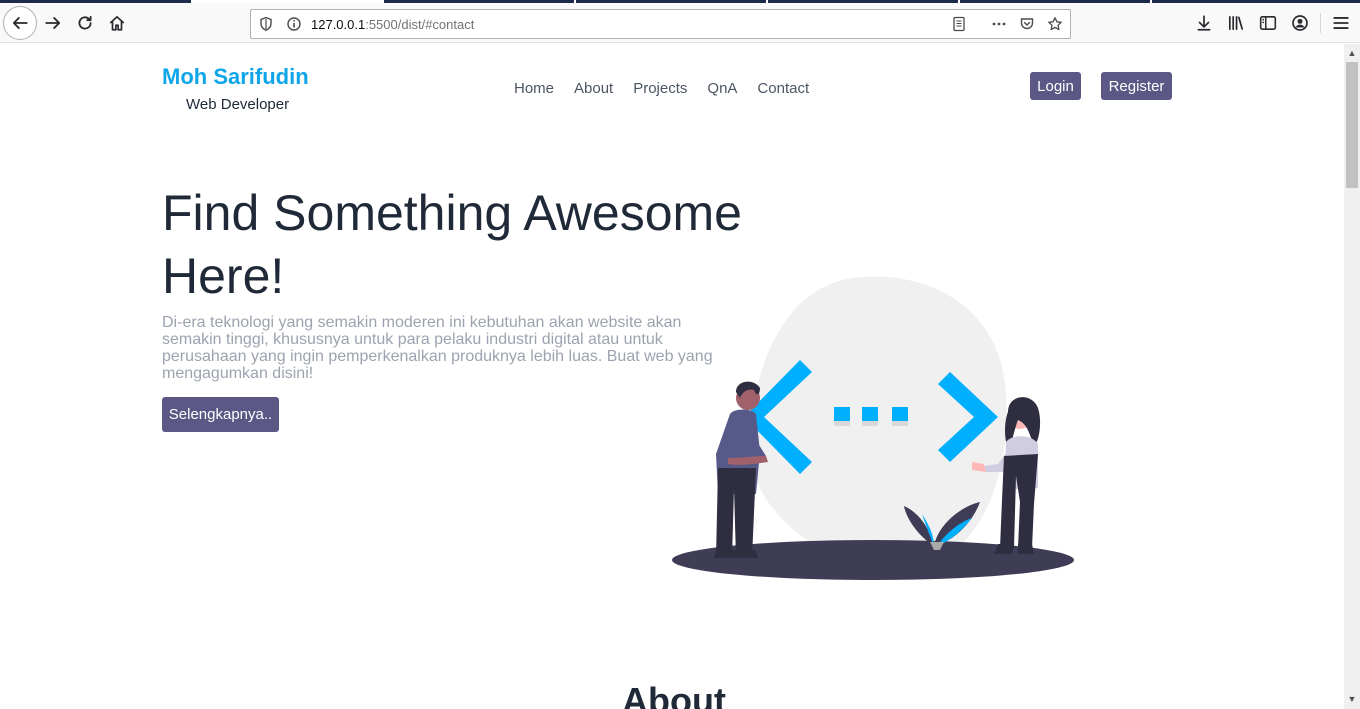  Describe the element at coordinates (1352, 376) in the screenshot. I see `page-scrollbar: ▲ ▼` at that location.